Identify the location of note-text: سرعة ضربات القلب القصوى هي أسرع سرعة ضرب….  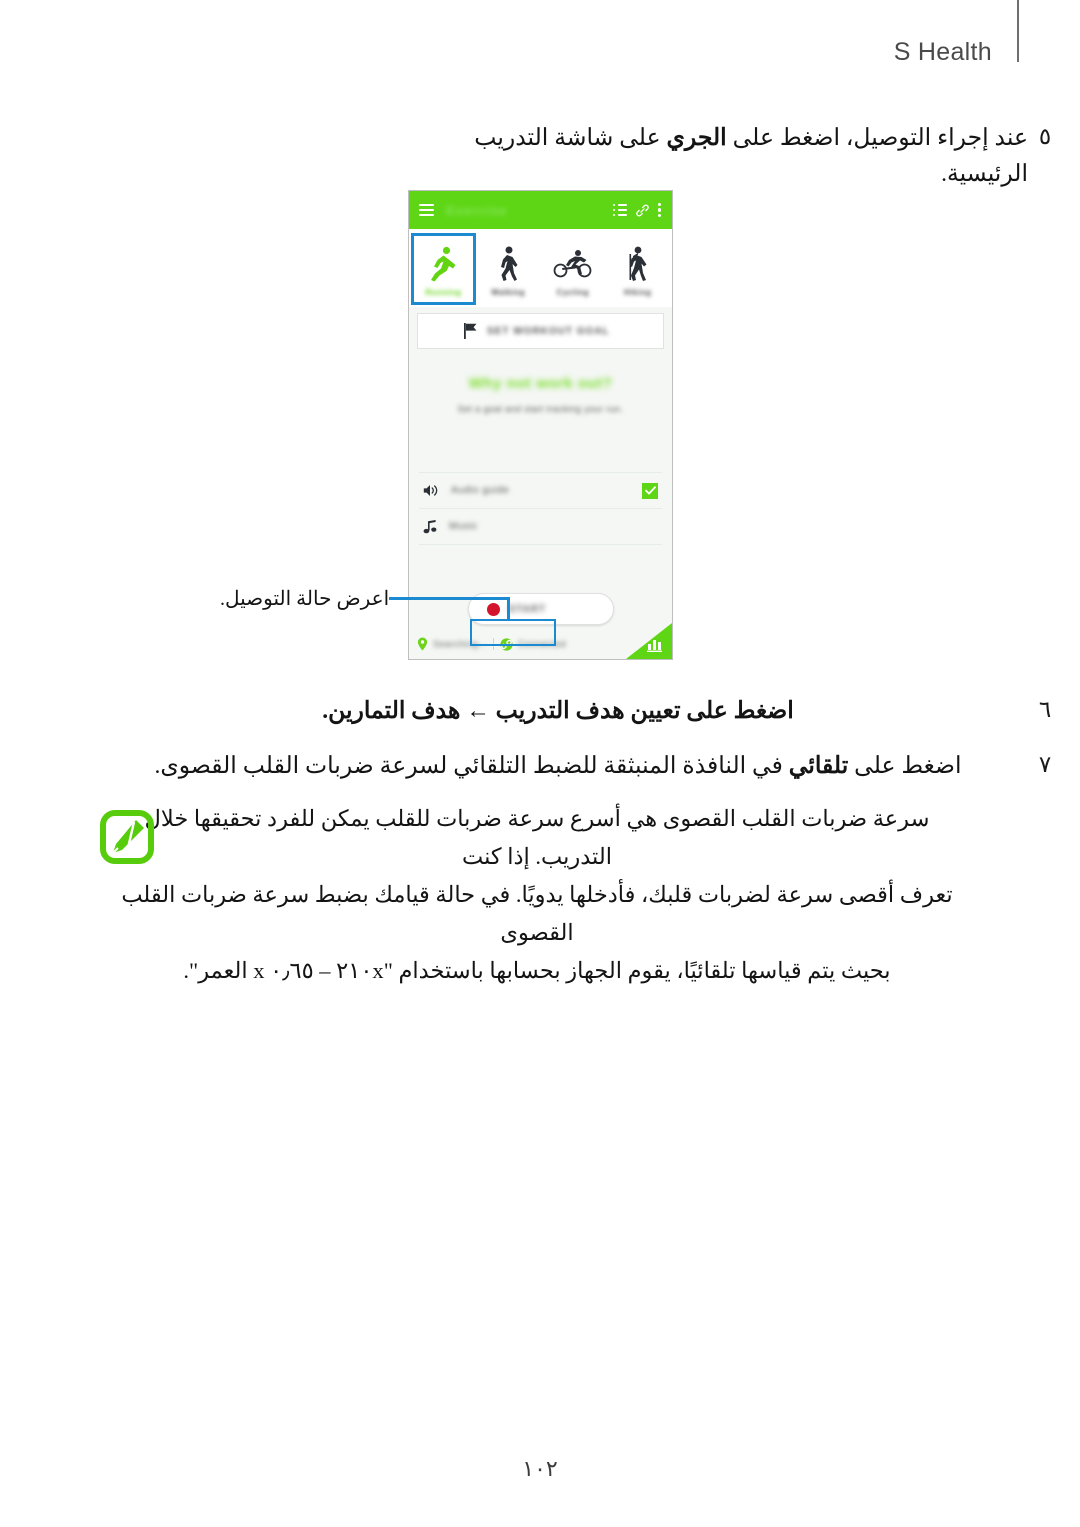
(537, 895).